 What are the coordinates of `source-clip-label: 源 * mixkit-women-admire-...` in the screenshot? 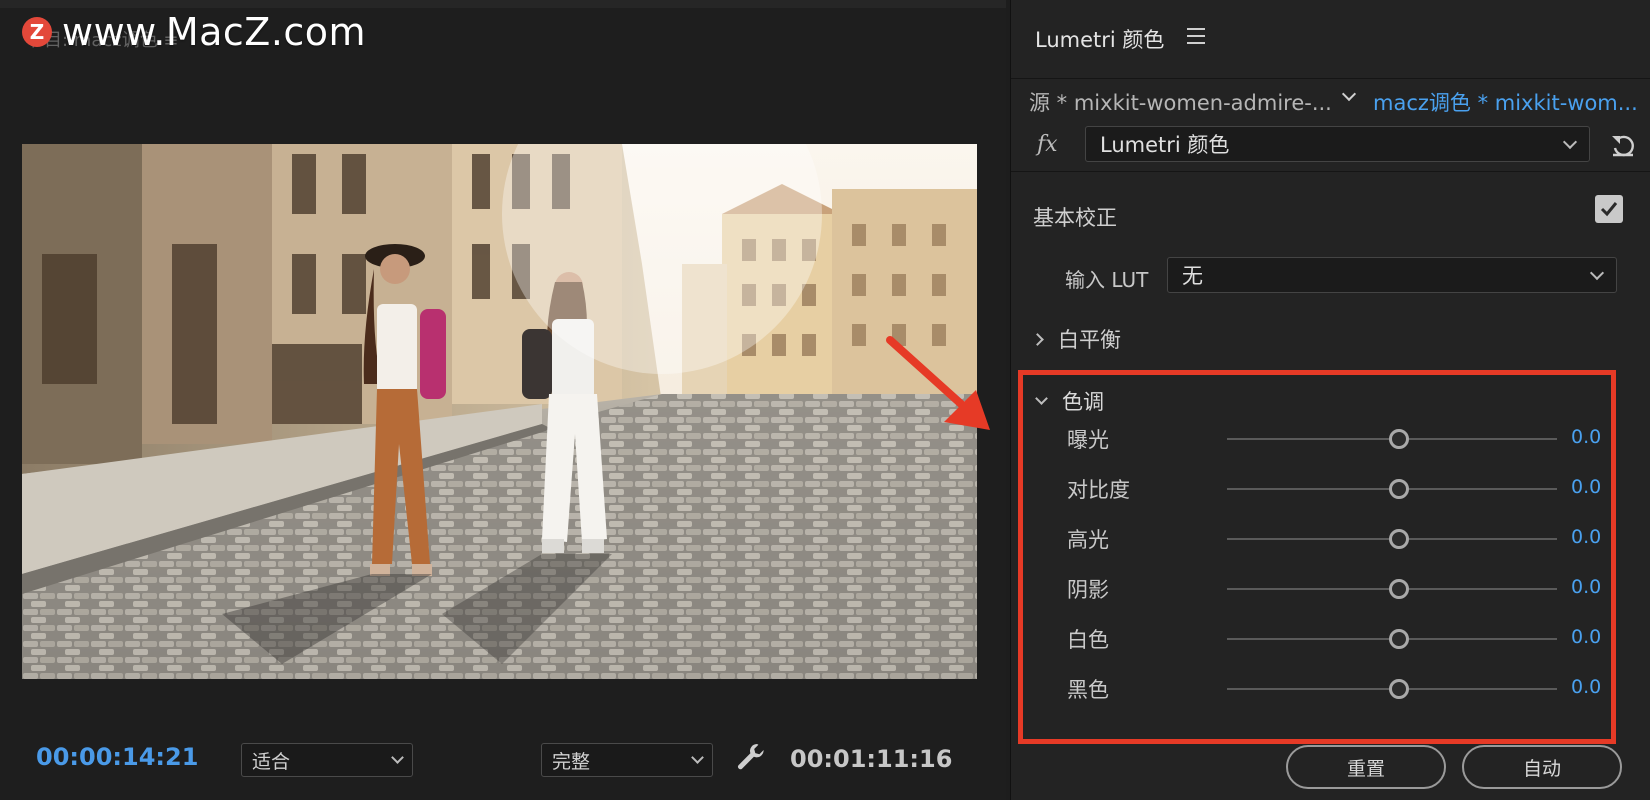 It's located at (1180, 102).